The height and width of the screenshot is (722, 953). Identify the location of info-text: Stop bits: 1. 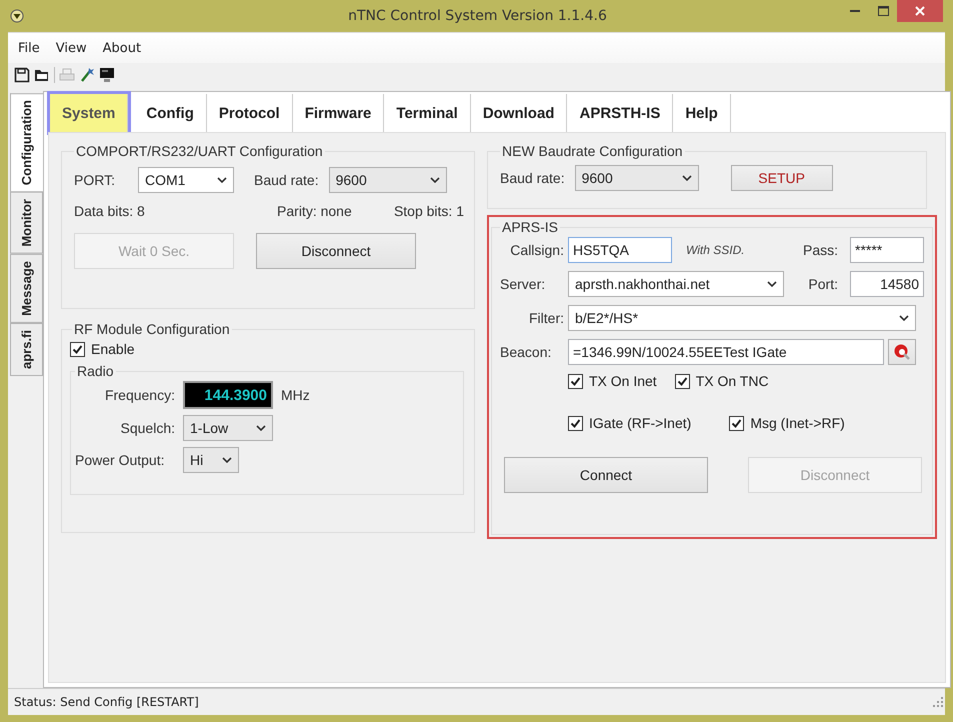
(429, 211).